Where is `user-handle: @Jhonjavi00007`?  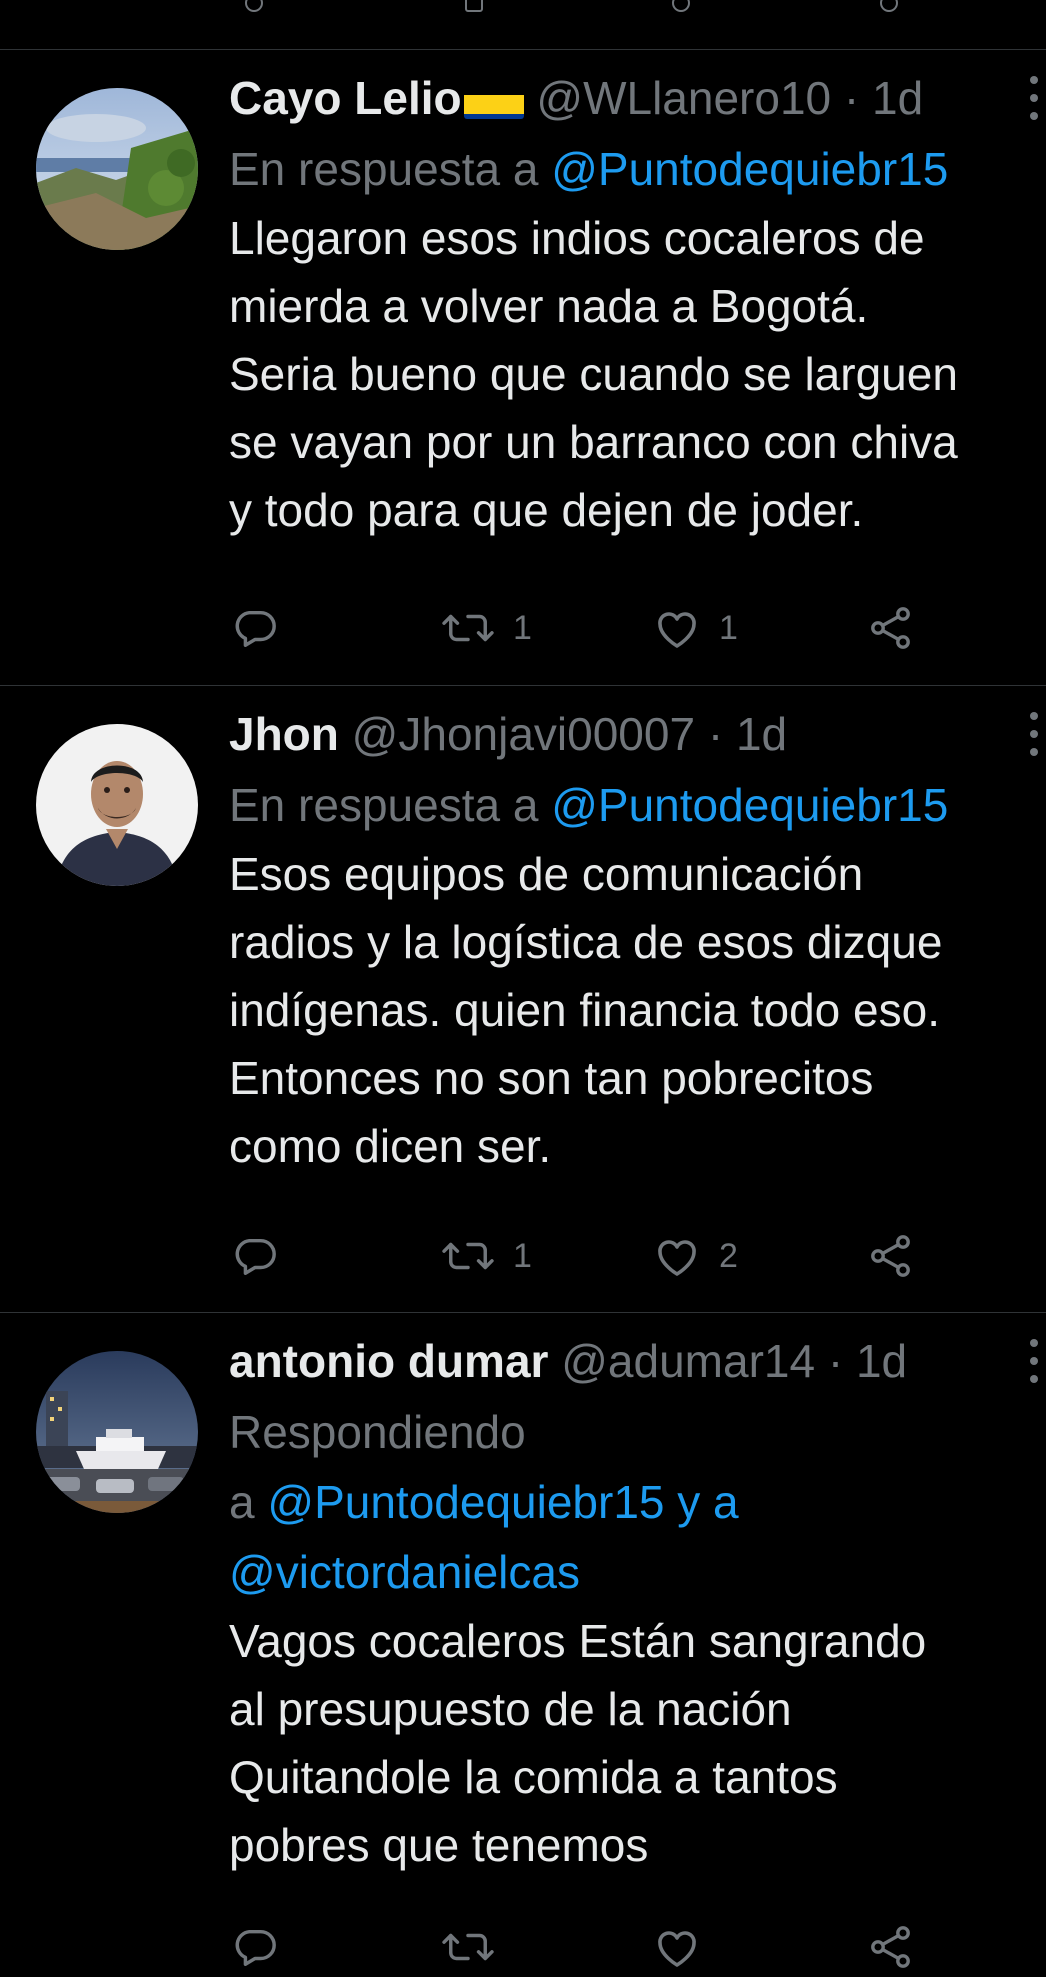 user-handle: @Jhonjavi00007 is located at coordinates (523, 734).